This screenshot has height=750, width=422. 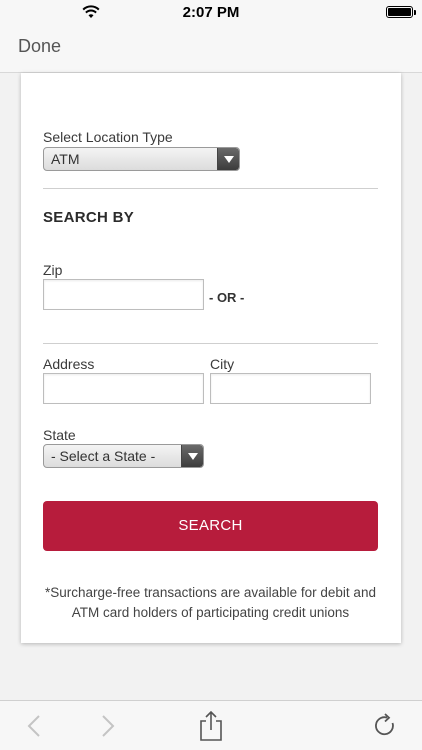 I want to click on done-button: Done, so click(x=39, y=46).